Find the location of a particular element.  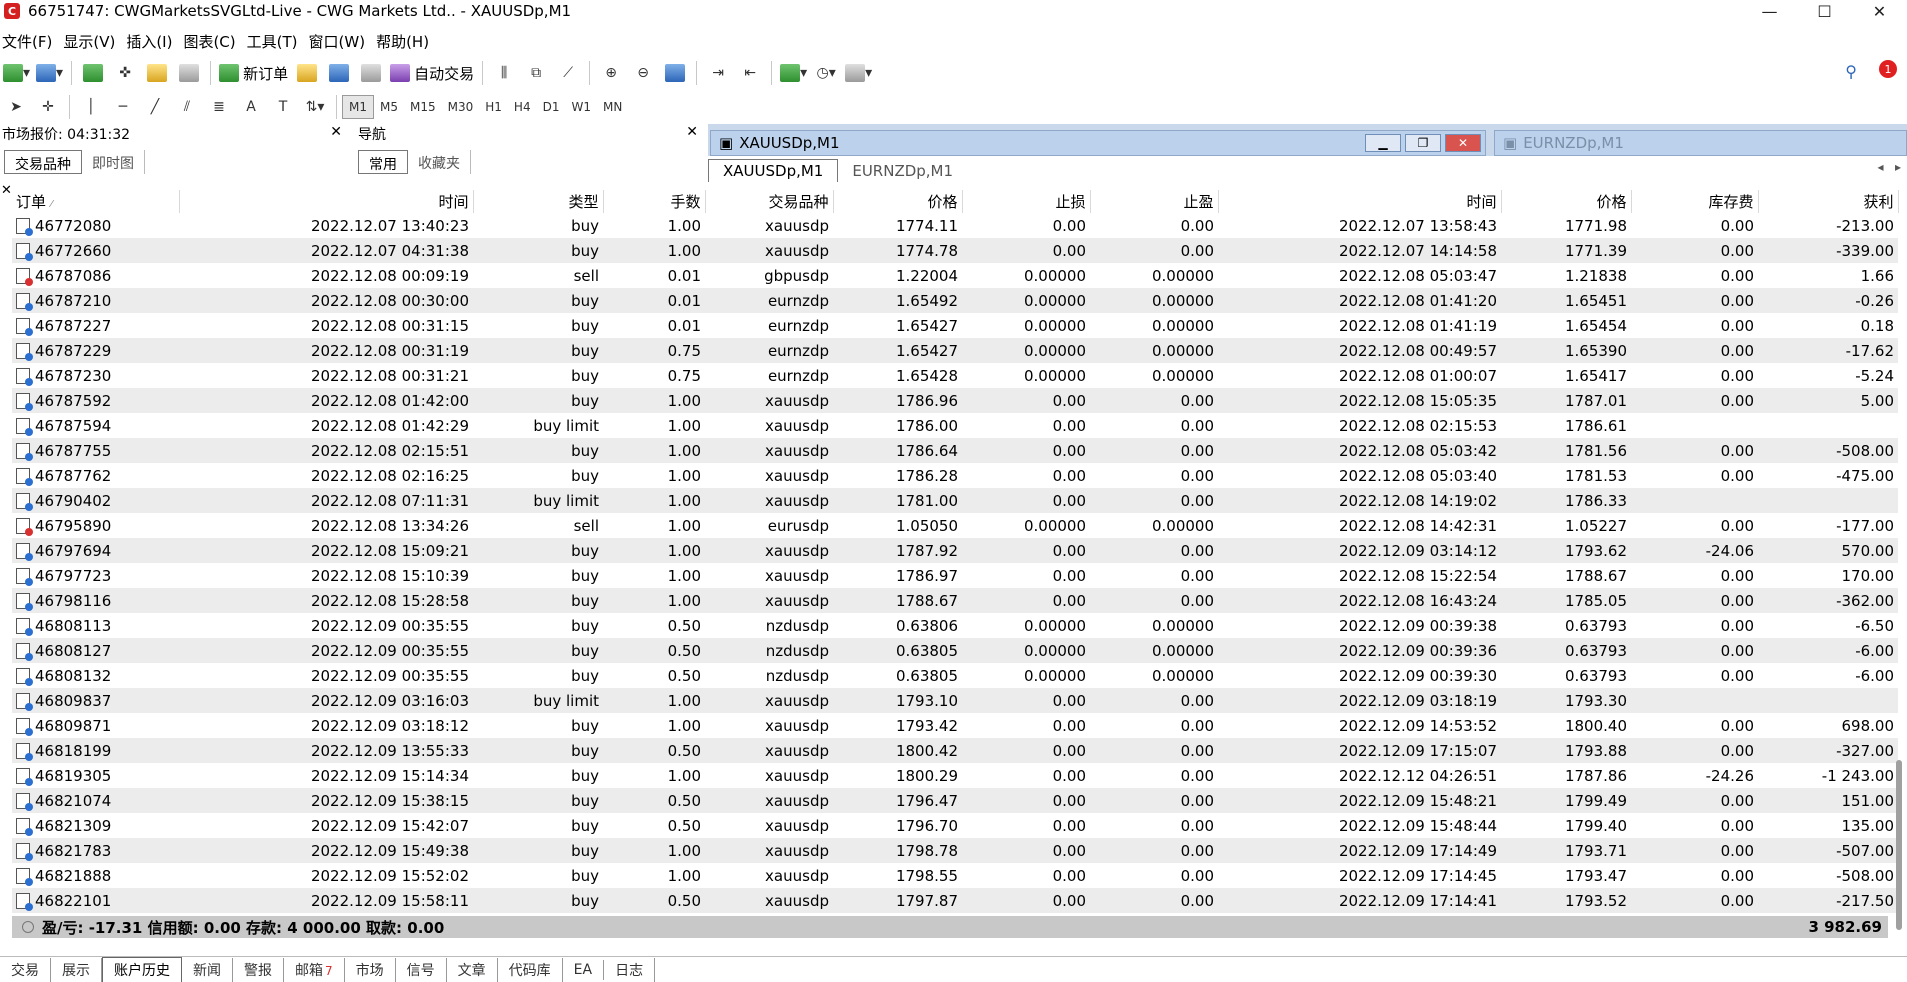

chart-window-eurnzd: ▣ EURNZDp,M1 is located at coordinates (1700, 143).